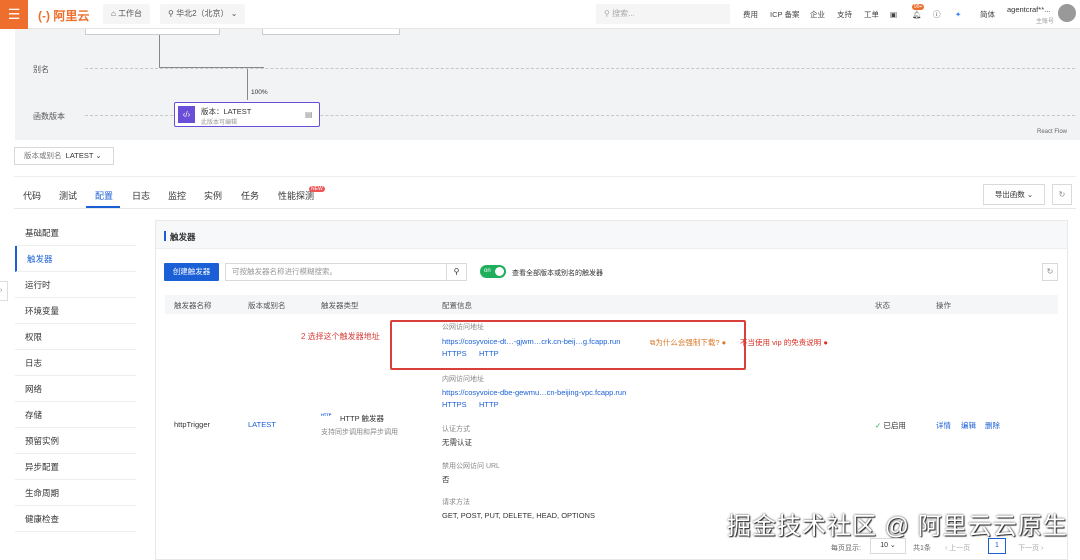  What do you see at coordinates (557, 273) in the screenshot?
I see `toggle-label: 查看全部版本或别名的触发器` at bounding box center [557, 273].